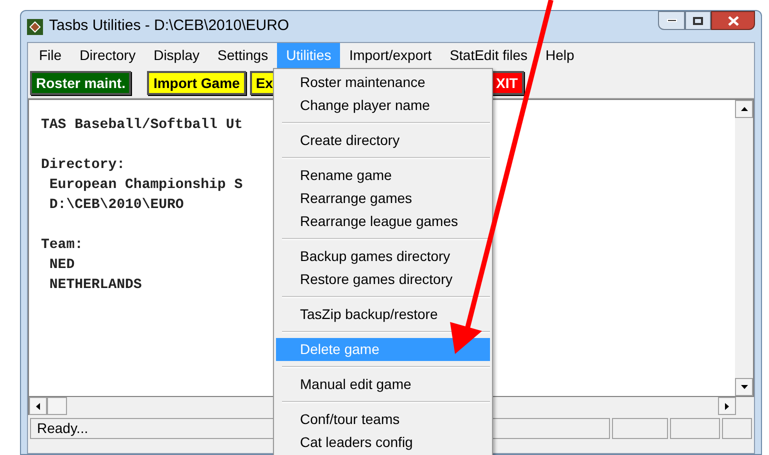 Image resolution: width=769 pixels, height=455 pixels. I want to click on menu-item: Settings, so click(243, 55).